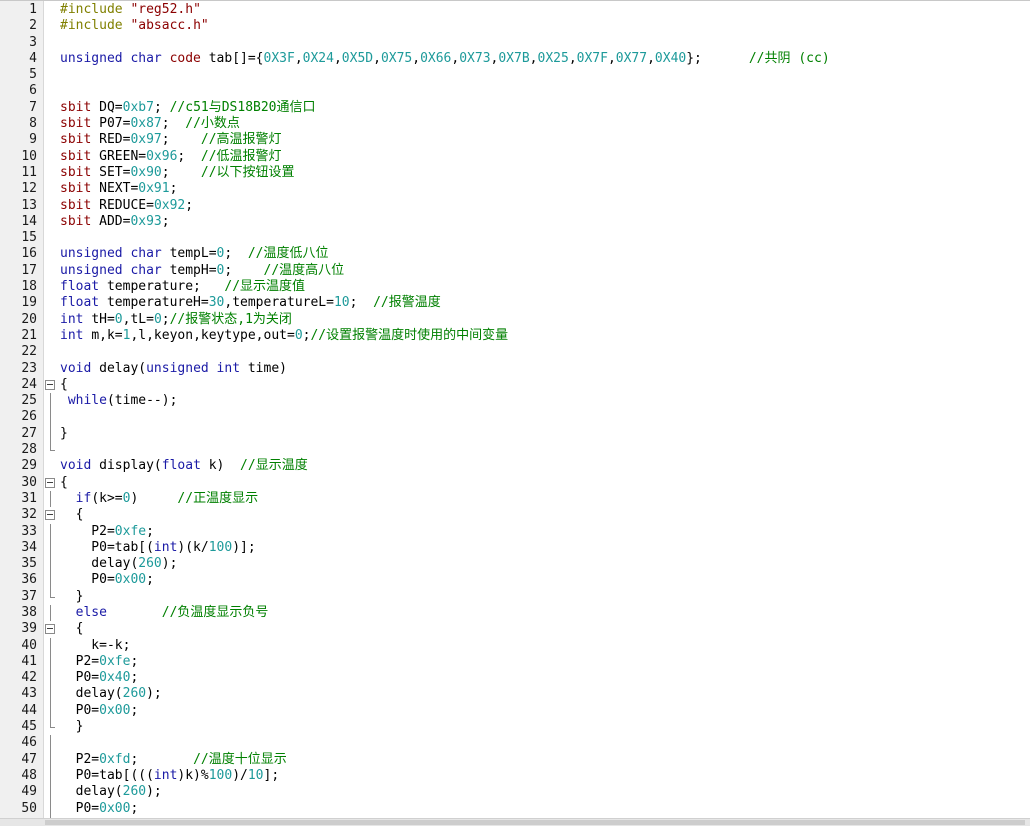  I want to click on code-line: 28, so click(515, 450).